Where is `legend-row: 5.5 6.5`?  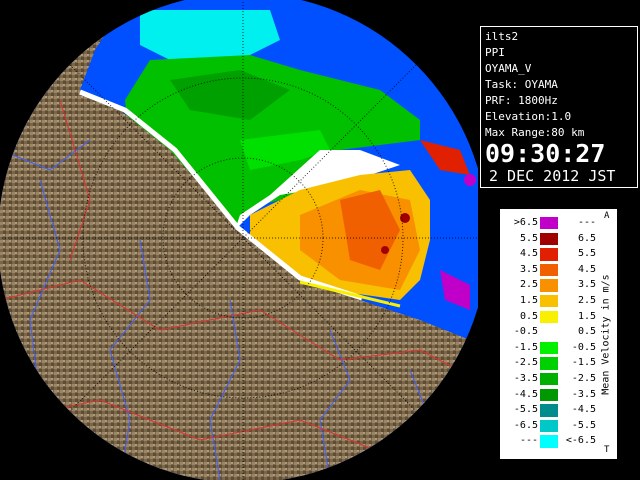 legend-row: 5.5 6.5 is located at coordinates (558, 238).